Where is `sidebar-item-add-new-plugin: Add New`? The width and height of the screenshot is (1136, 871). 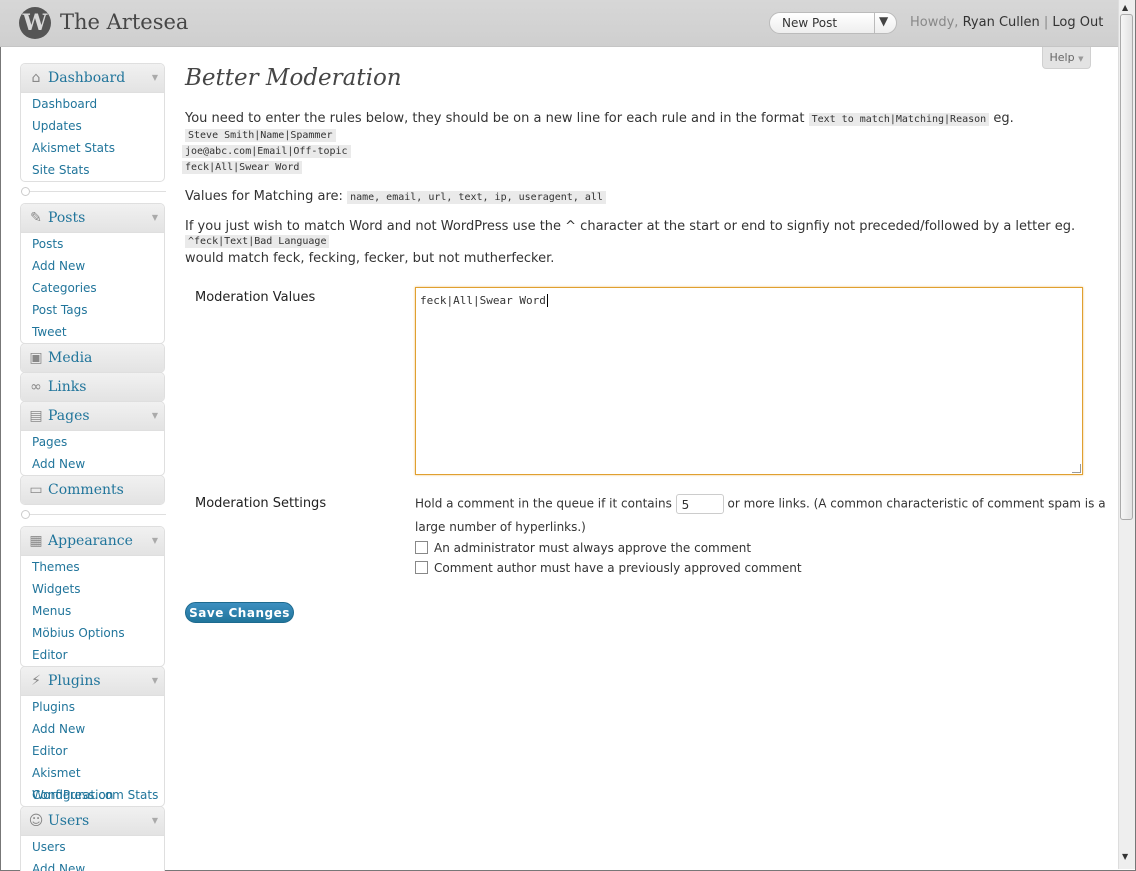
sidebar-item-add-new-plugin: Add New is located at coordinates (92, 729).